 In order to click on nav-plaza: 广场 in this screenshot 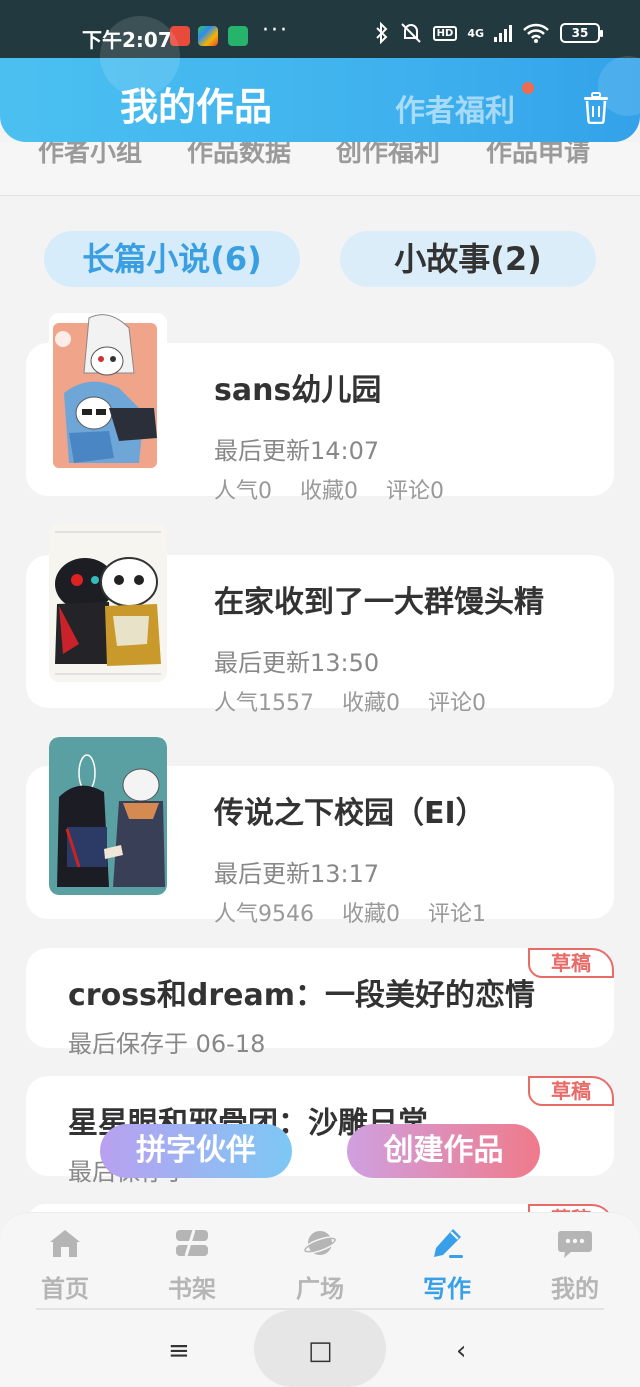, I will do `click(320, 1265)`.